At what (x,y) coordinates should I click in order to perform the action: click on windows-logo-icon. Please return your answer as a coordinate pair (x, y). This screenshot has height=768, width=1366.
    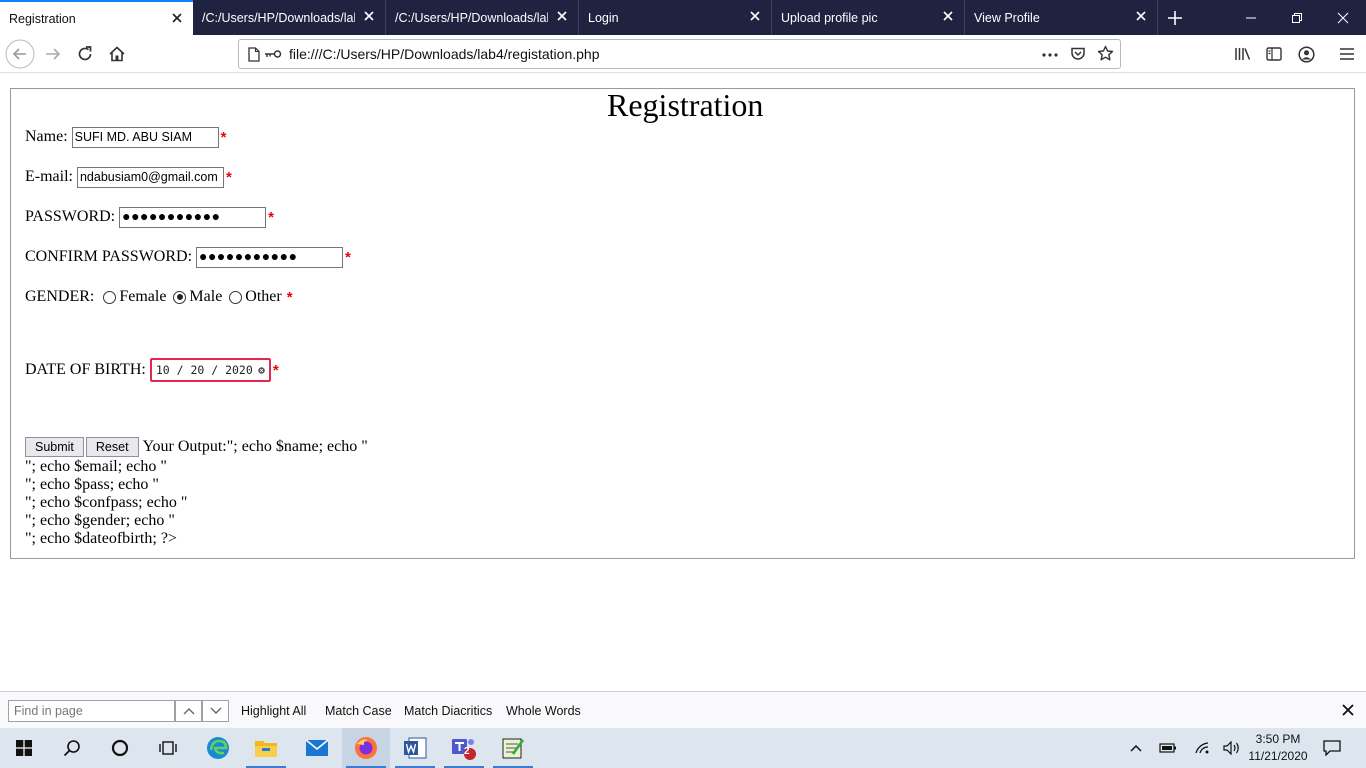
    Looking at the image, I should click on (24, 748).